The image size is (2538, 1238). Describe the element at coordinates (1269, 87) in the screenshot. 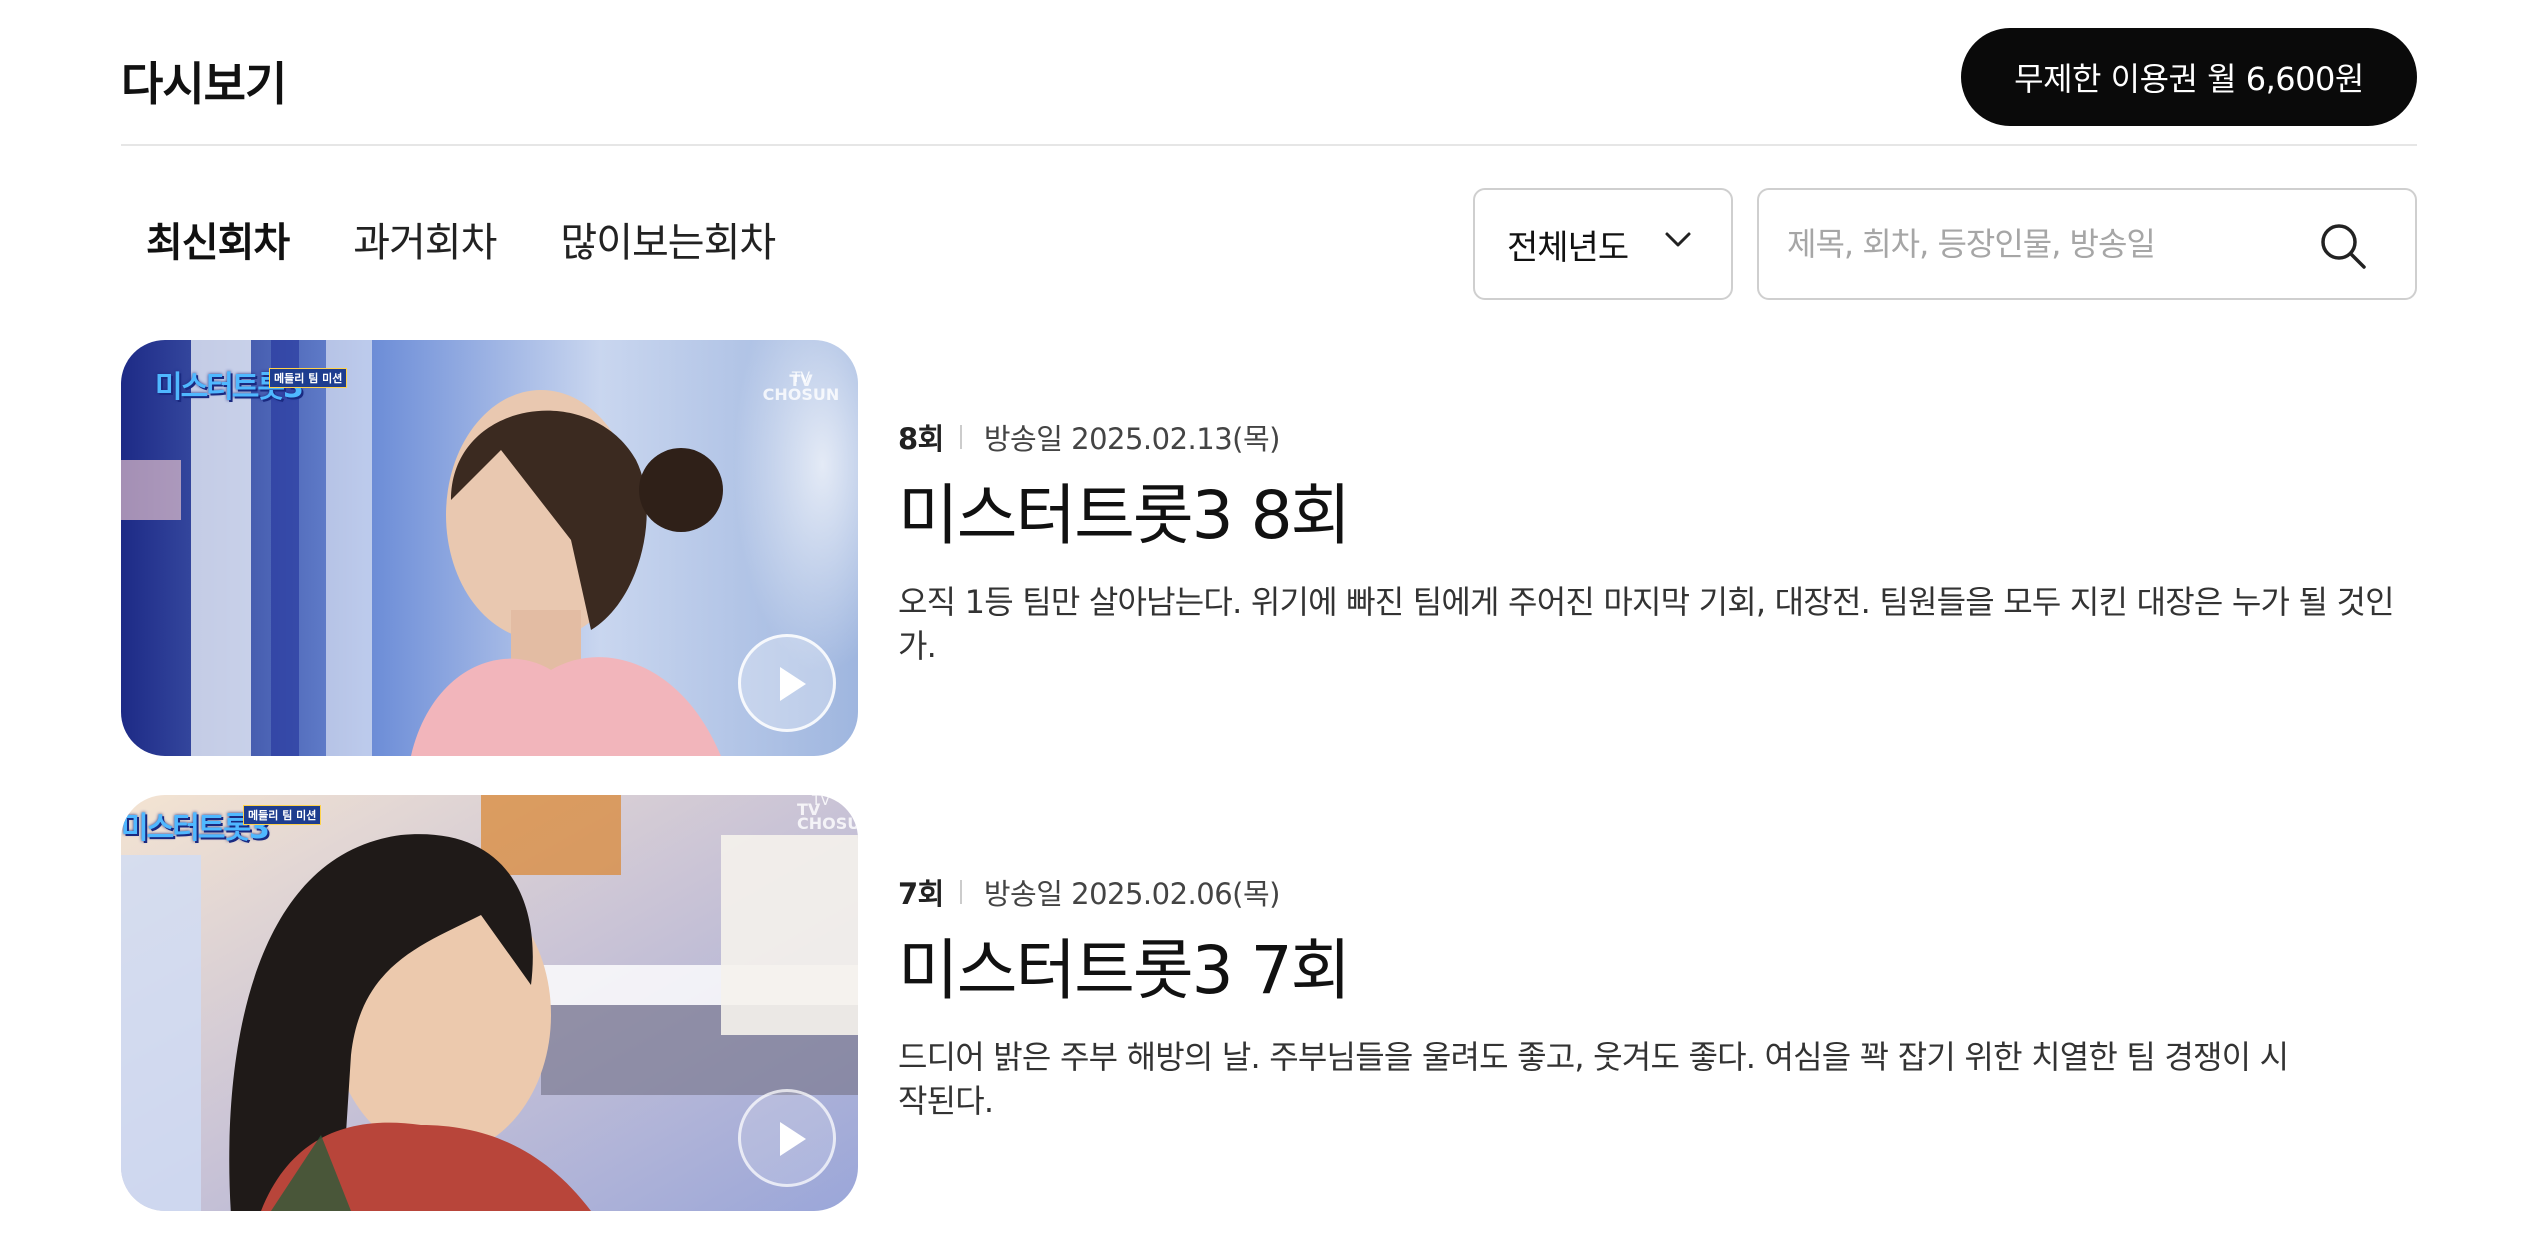

I see `page-header: 다시보기 무제한 이용권 월 6,600원` at that location.